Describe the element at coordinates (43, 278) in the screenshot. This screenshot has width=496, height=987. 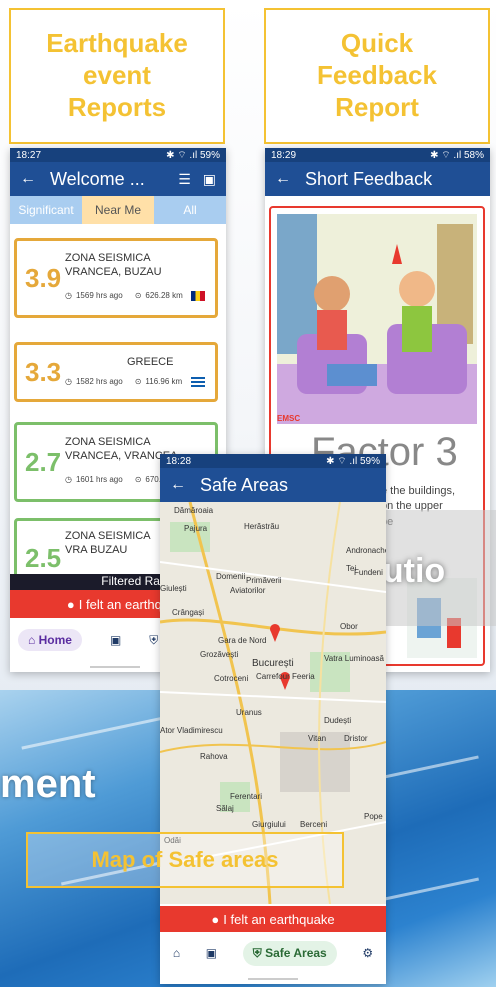
I see `magnitude: 3.9` at that location.